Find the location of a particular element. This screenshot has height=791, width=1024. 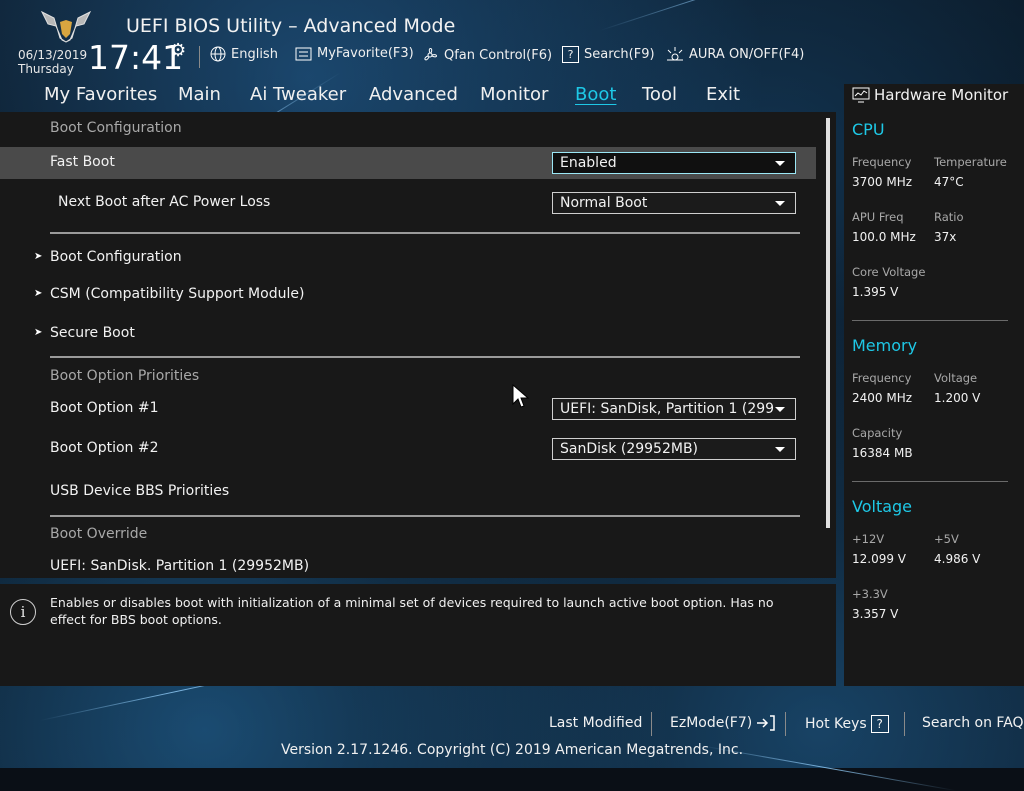

search-button: ? Search(F9) is located at coordinates (608, 54).